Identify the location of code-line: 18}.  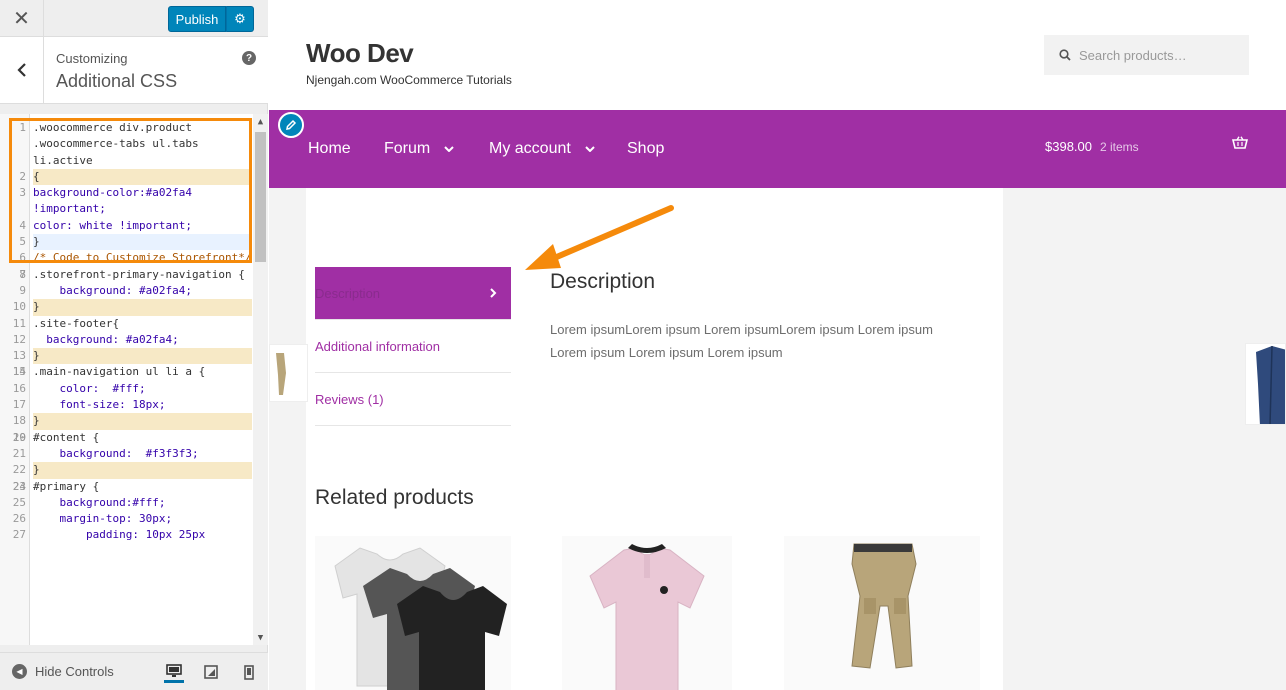
(126, 421).